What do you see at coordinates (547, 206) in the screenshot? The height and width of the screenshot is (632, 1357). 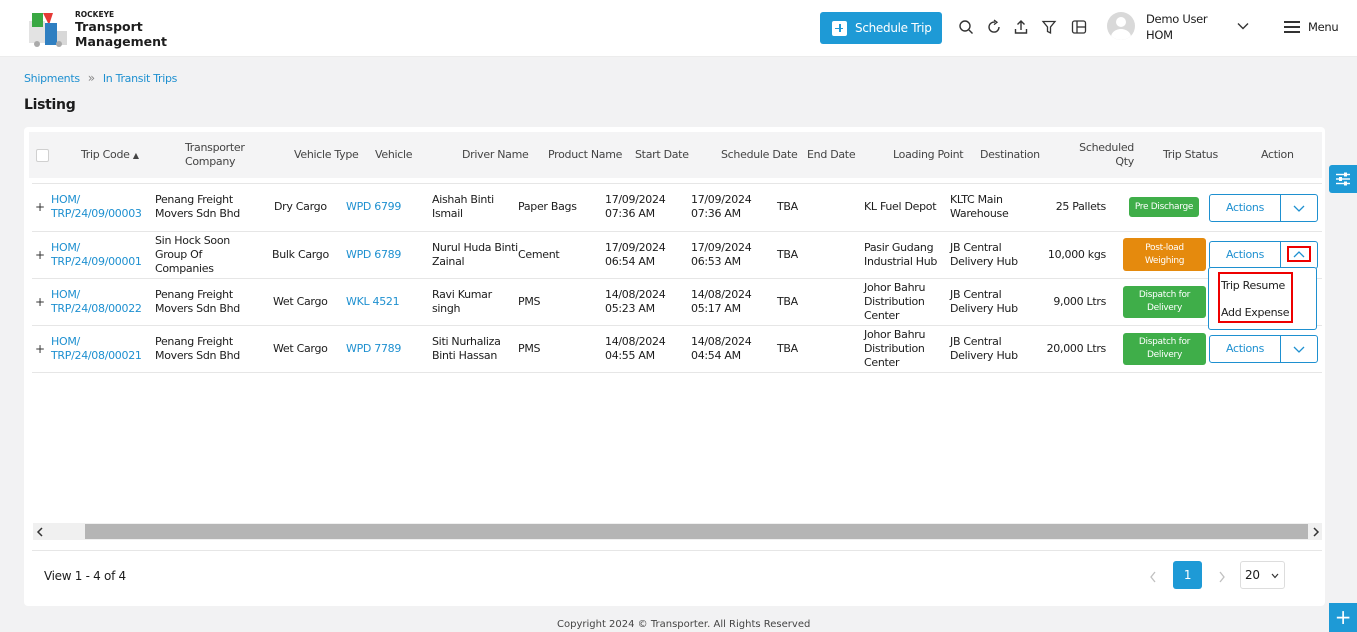 I see `product-name: Paper Bags` at bounding box center [547, 206].